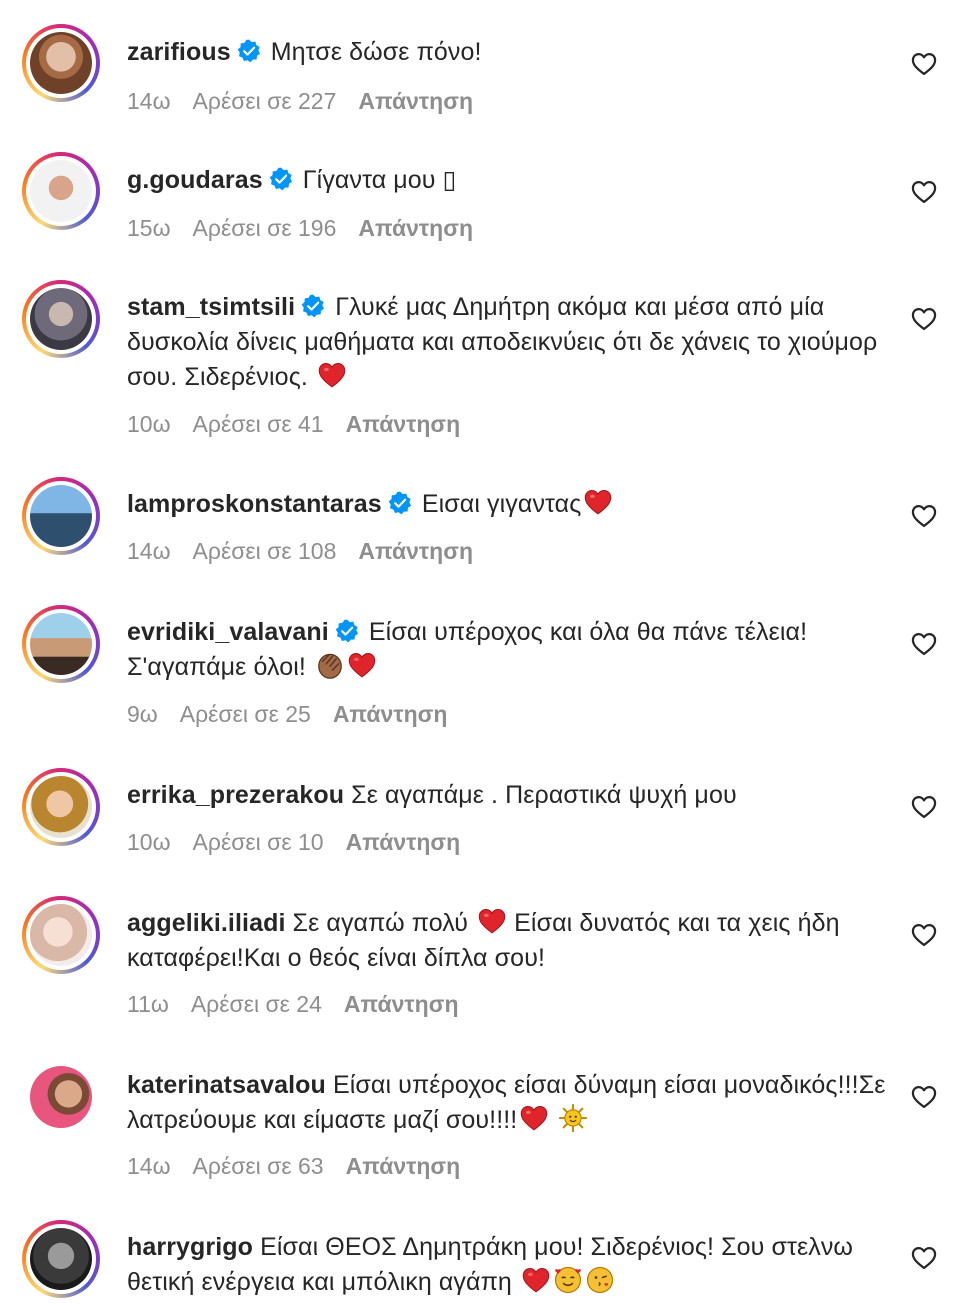 The height and width of the screenshot is (1304, 960). What do you see at coordinates (376, 52) in the screenshot?
I see `comment-body: Μητσε δώσε πόνο!` at bounding box center [376, 52].